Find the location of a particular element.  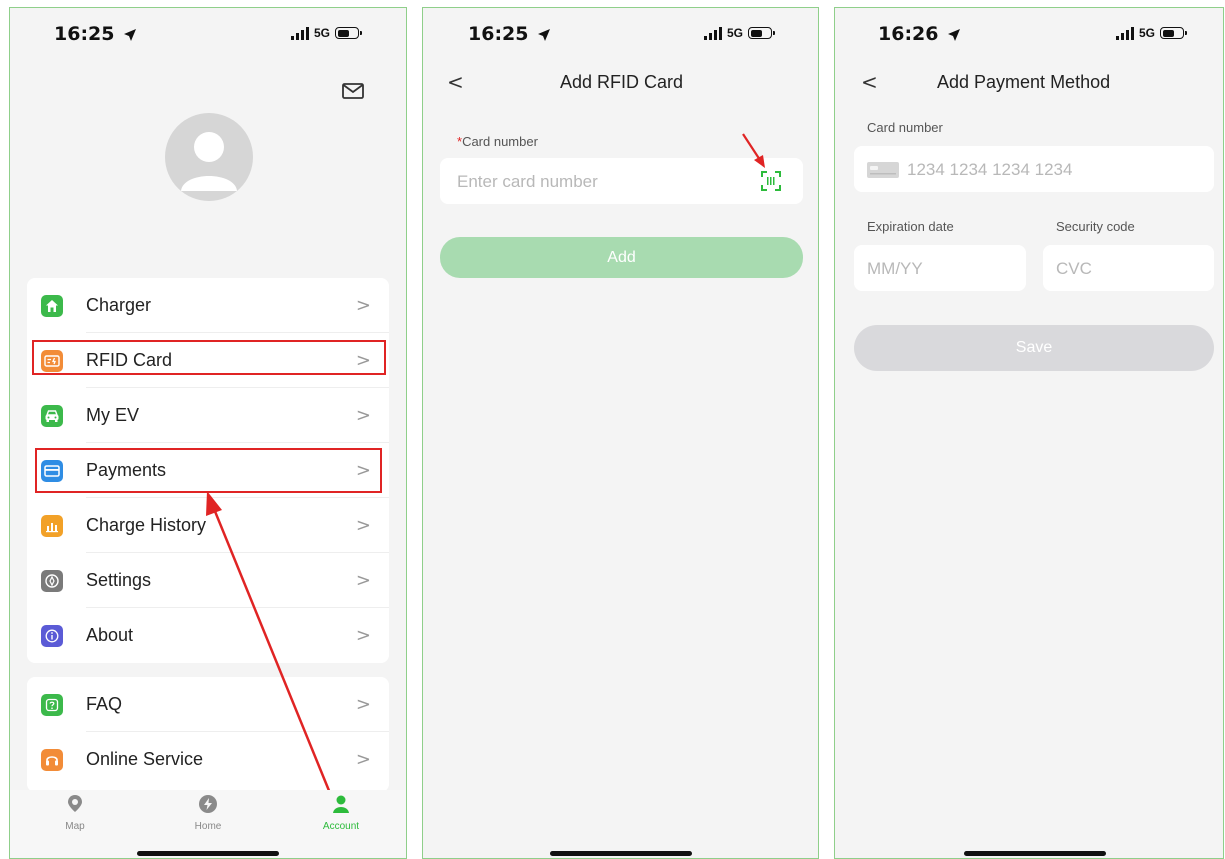

person-icon is located at coordinates (341, 804).